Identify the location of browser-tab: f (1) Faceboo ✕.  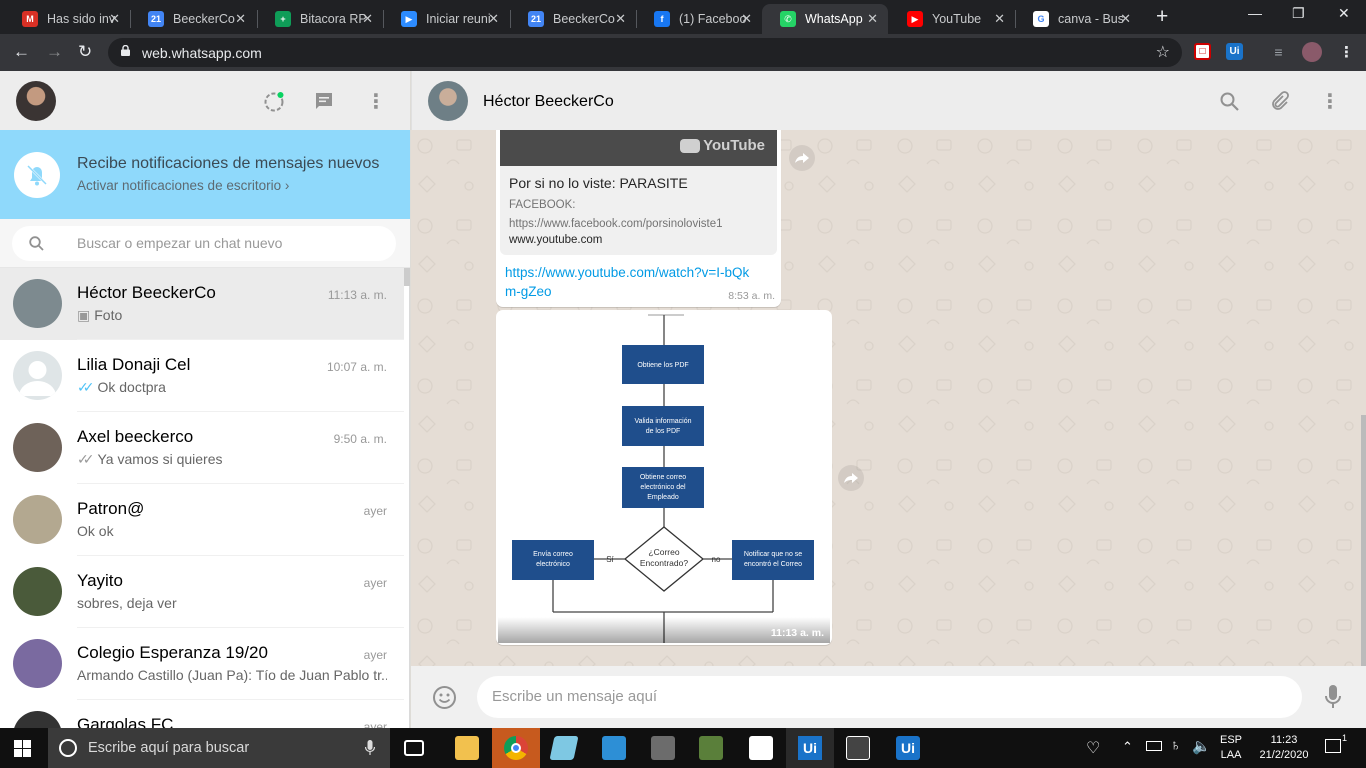
(699, 19).